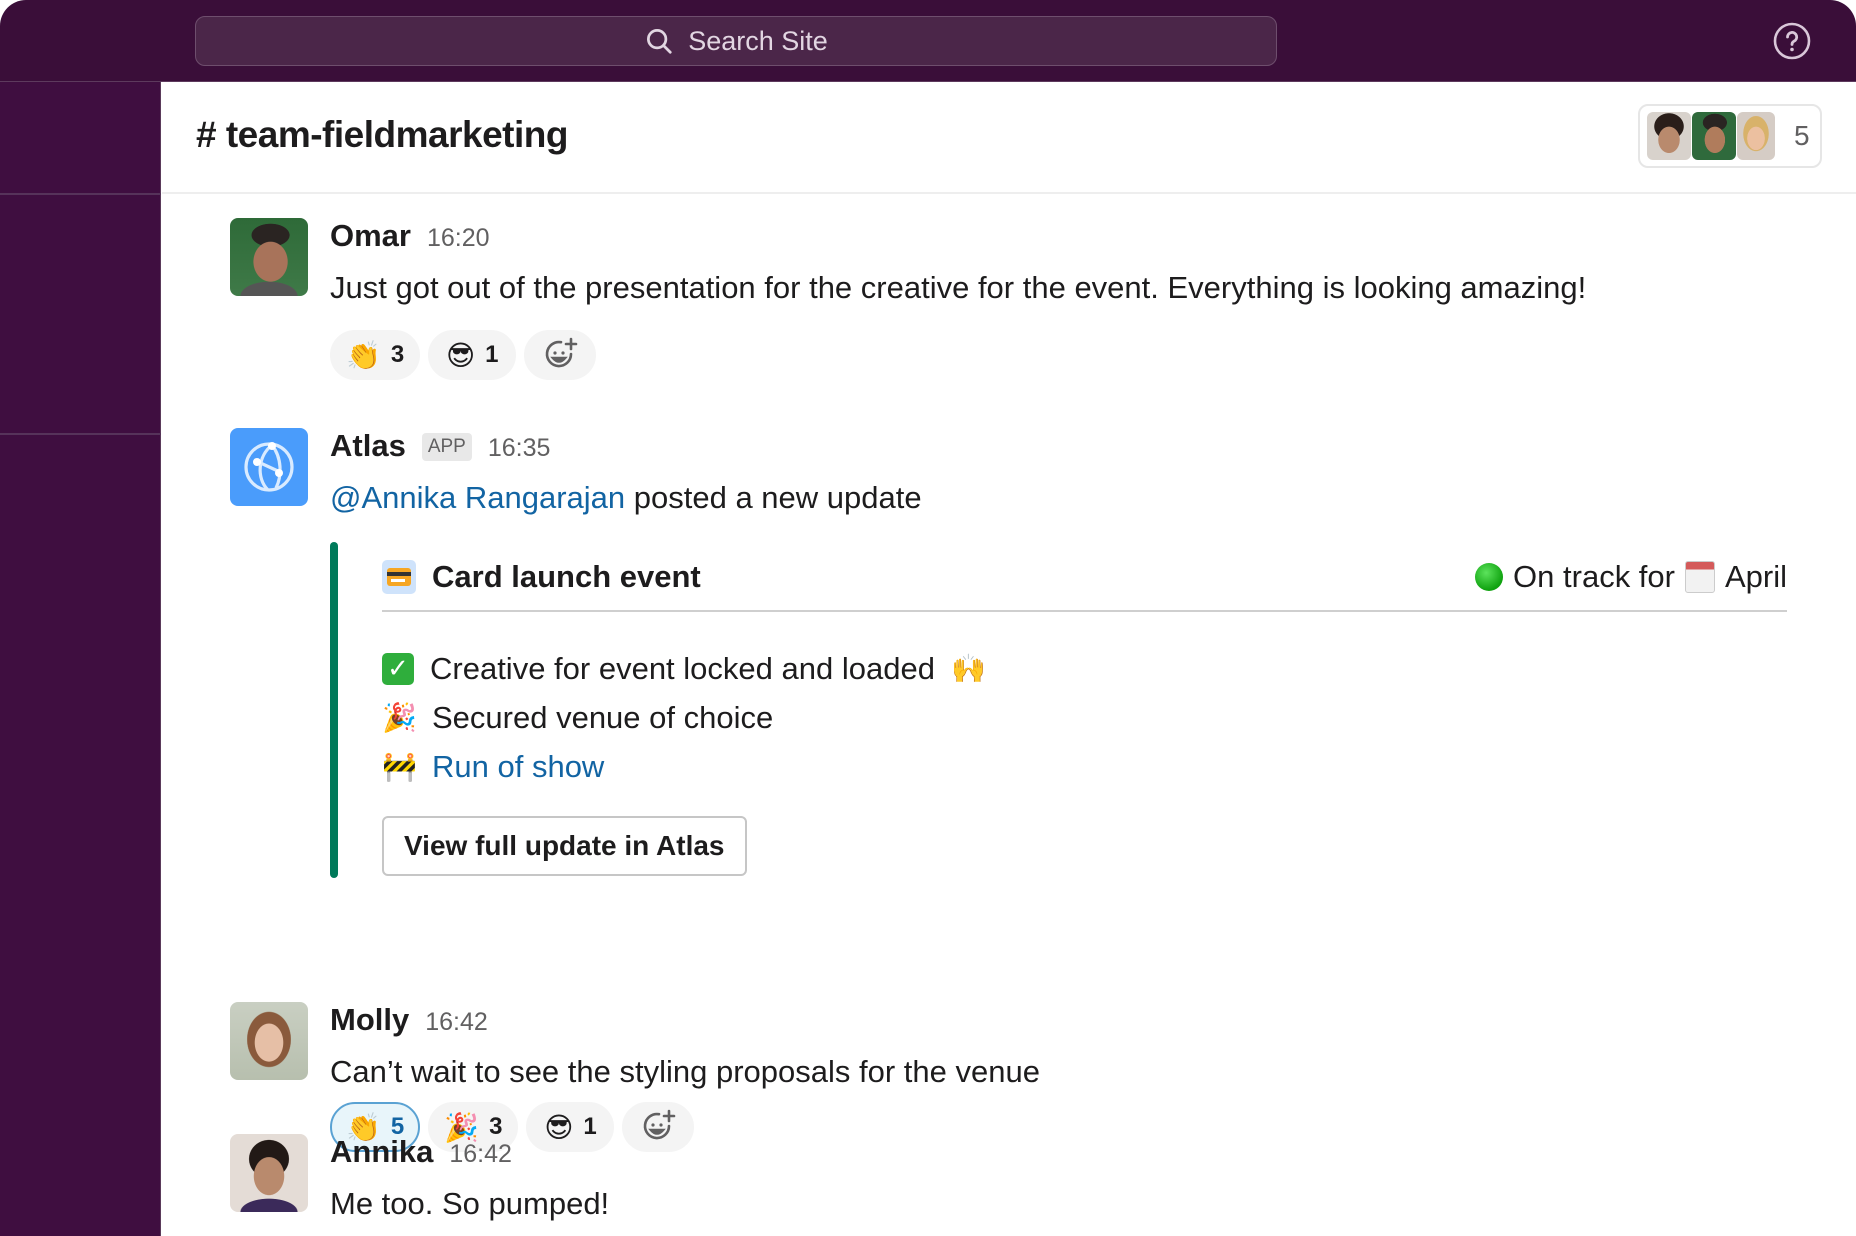 This screenshot has width=1856, height=1236. I want to click on message-text: @Annika Rangarajan posted a new update, so click(1080, 498).